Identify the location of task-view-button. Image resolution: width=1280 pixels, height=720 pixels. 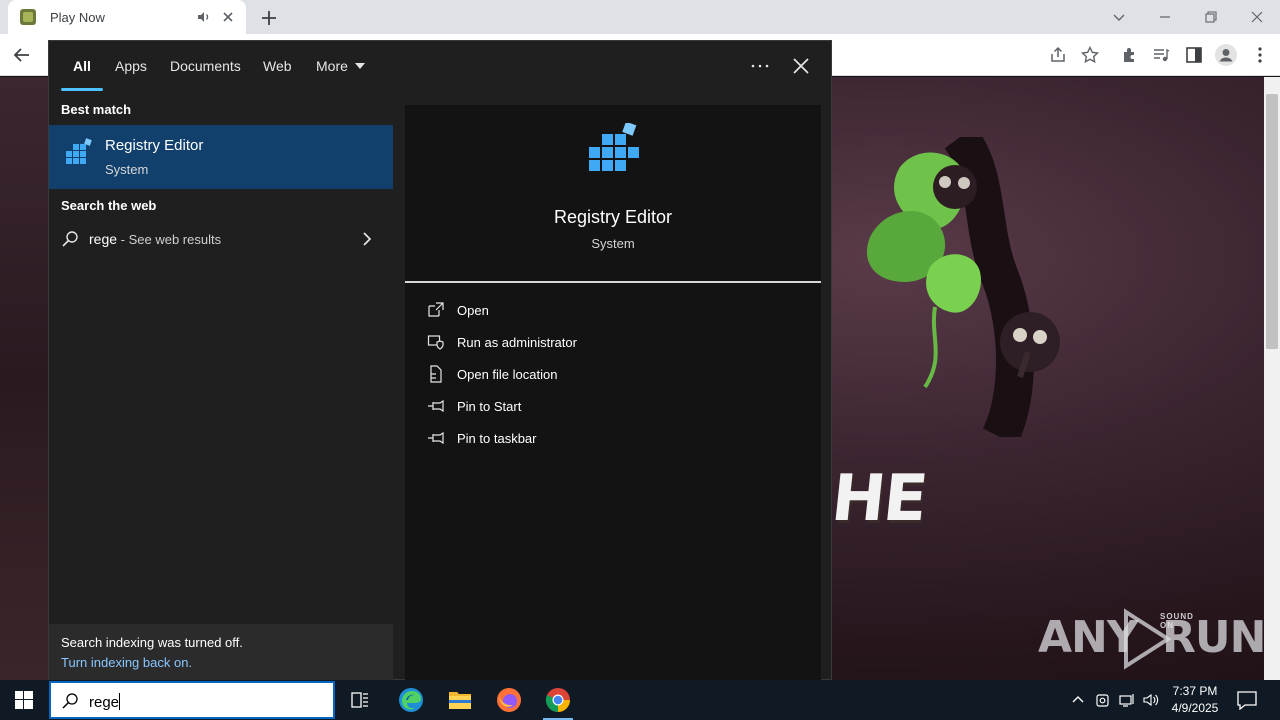
(360, 700).